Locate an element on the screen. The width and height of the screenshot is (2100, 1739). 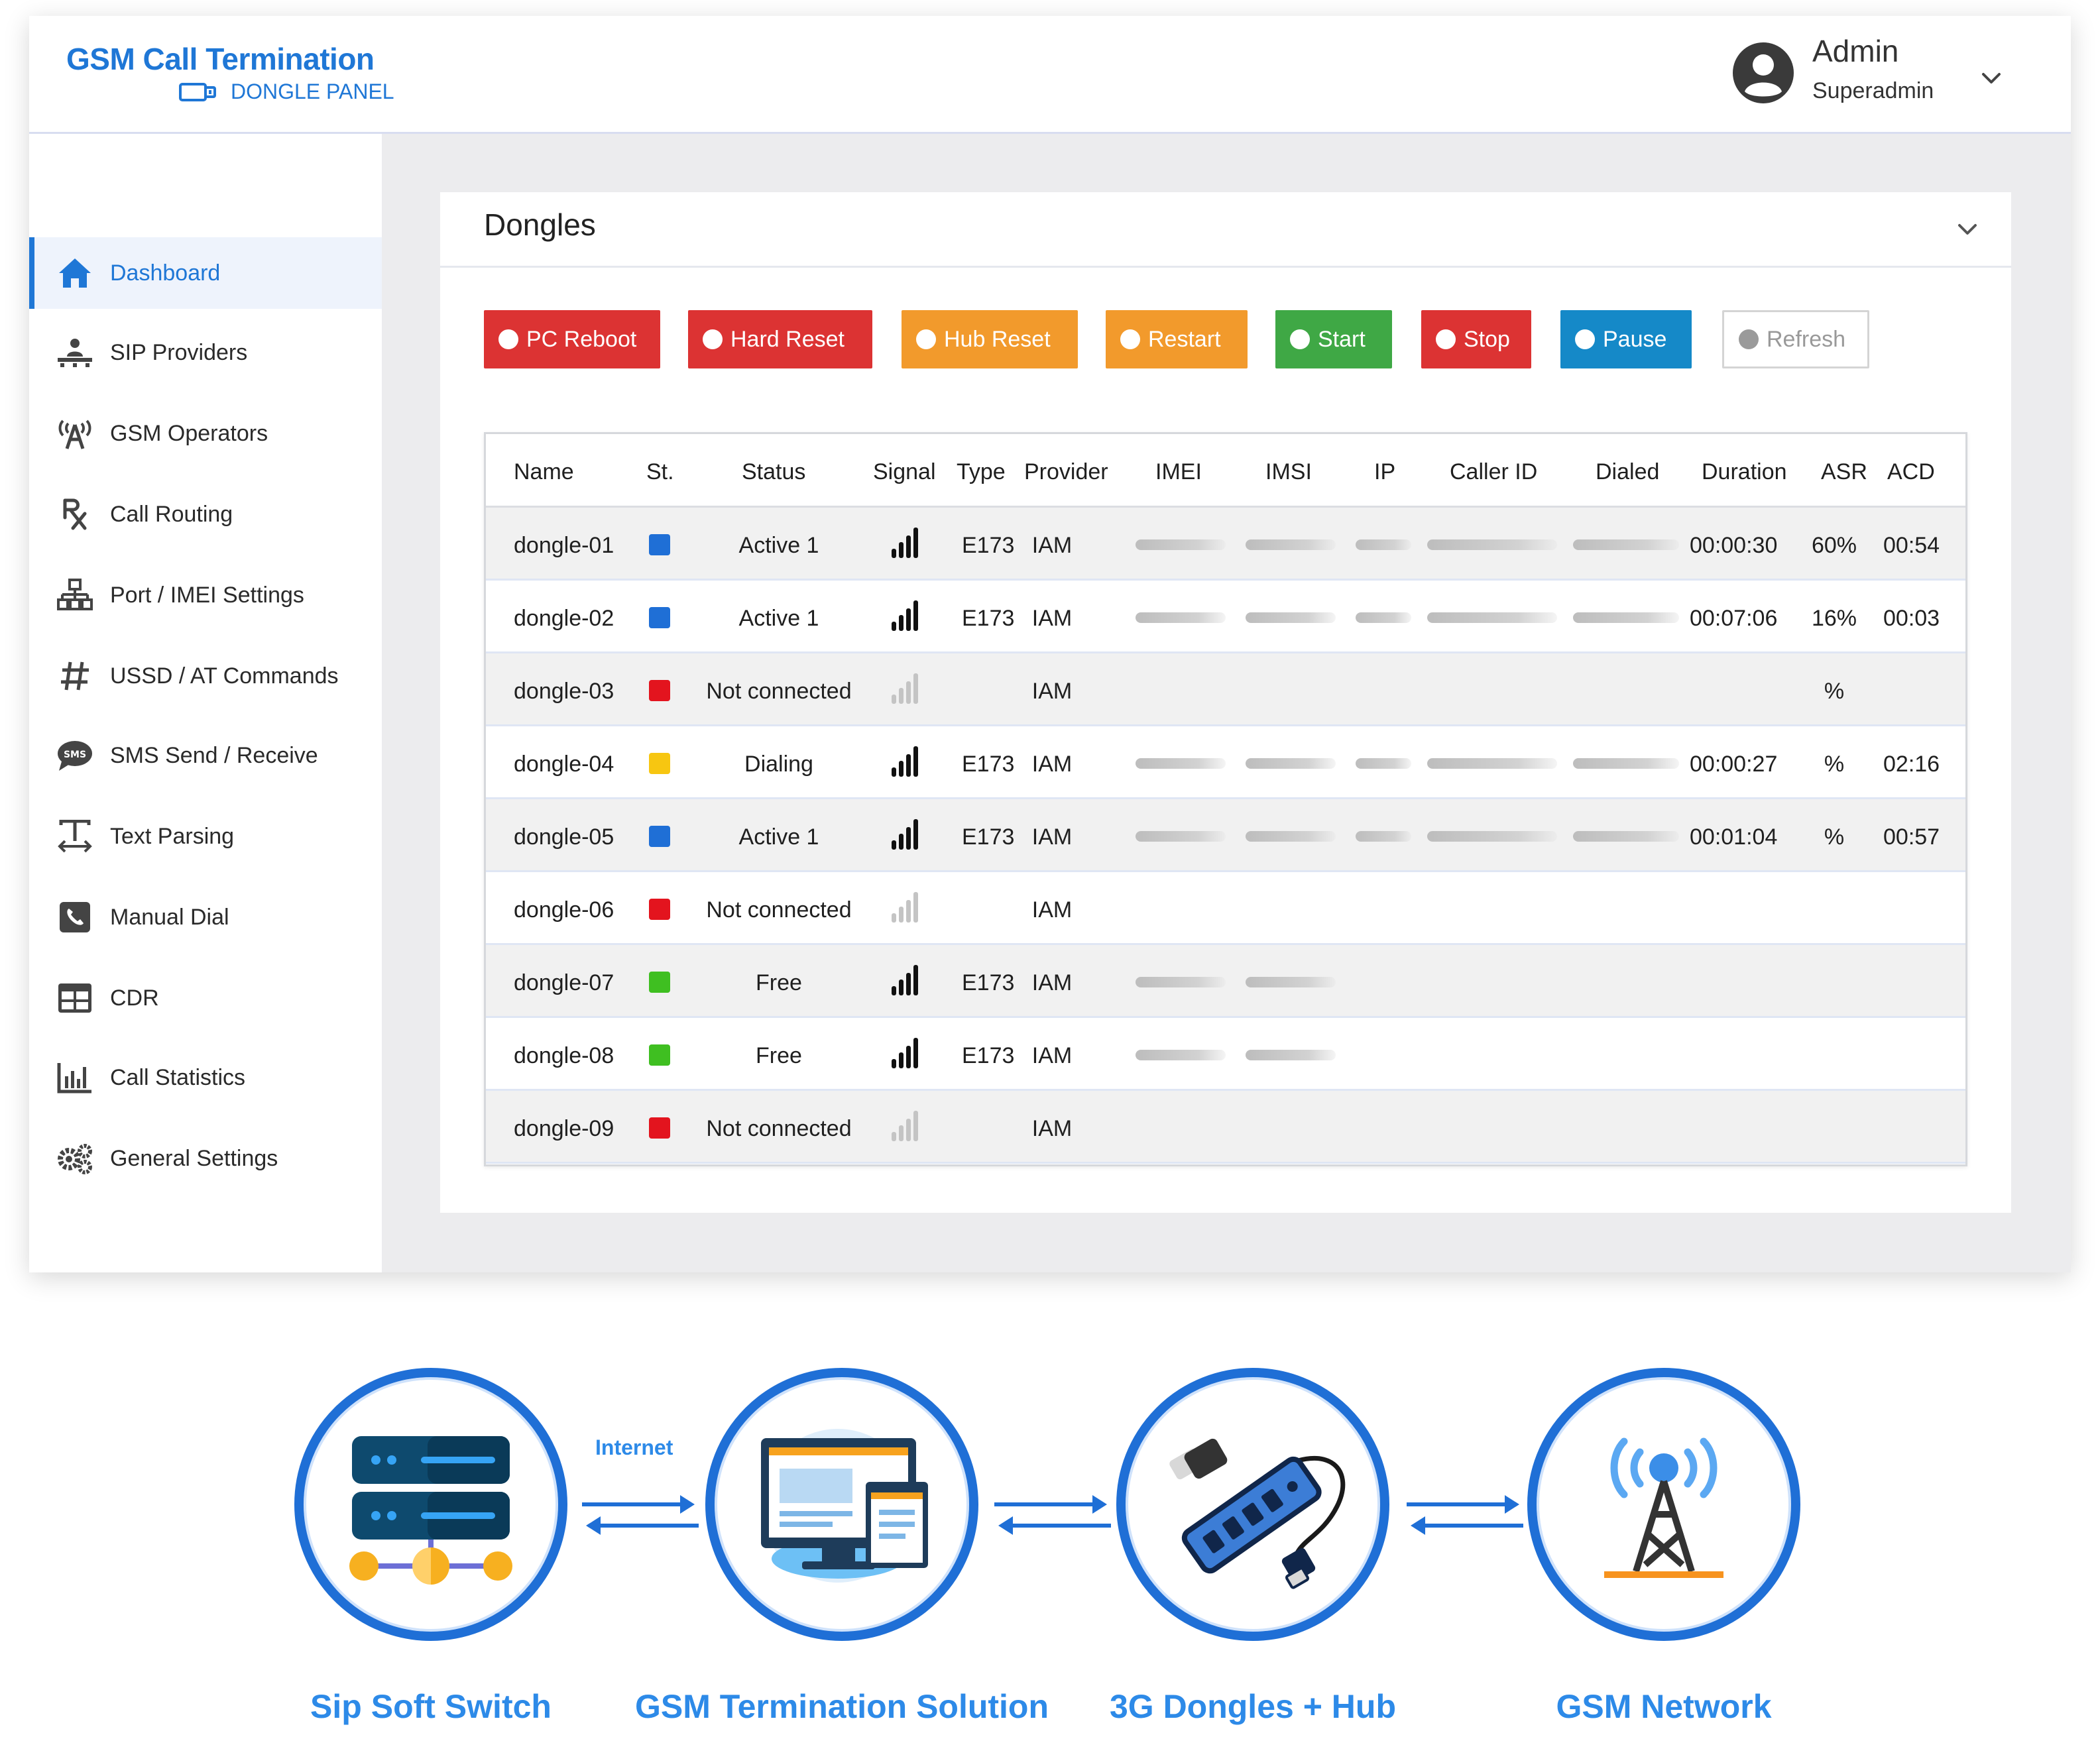
column-header: IMEI is located at coordinates (1178, 472).